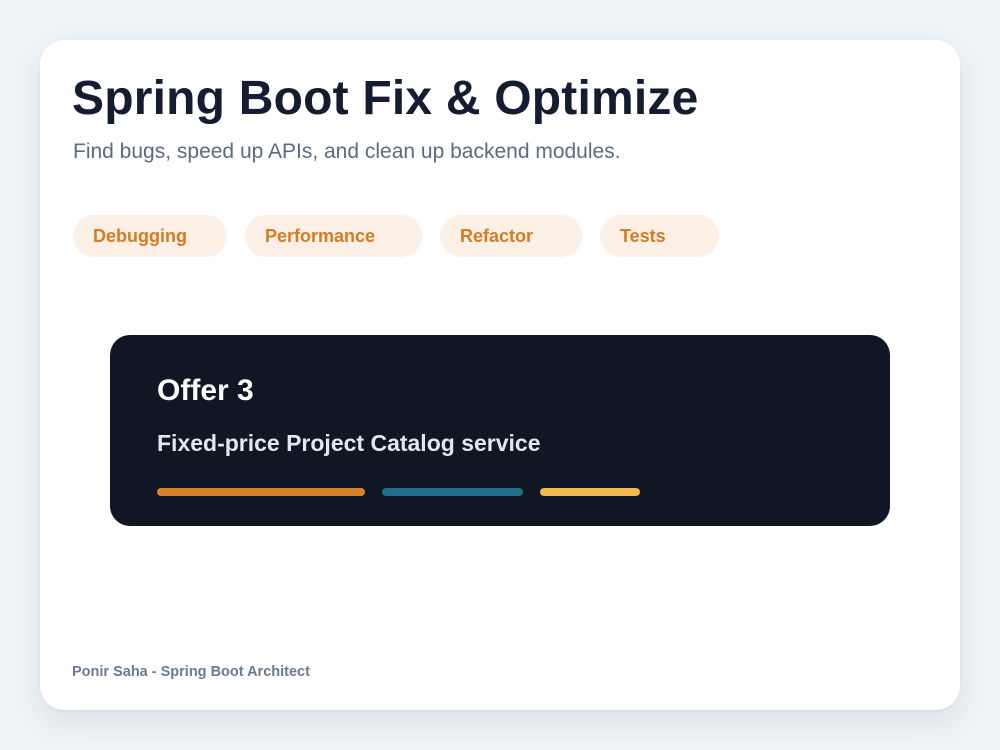  What do you see at coordinates (150, 236) in the screenshot?
I see `tag-debugging: Debugging` at bounding box center [150, 236].